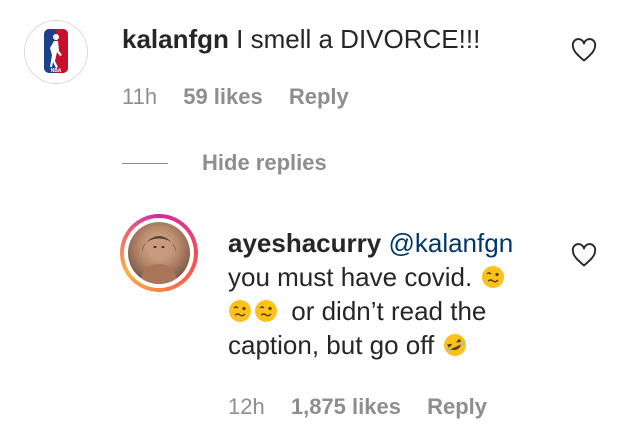 The width and height of the screenshot is (640, 436). I want to click on avatar-ring-gap, so click(159, 253).